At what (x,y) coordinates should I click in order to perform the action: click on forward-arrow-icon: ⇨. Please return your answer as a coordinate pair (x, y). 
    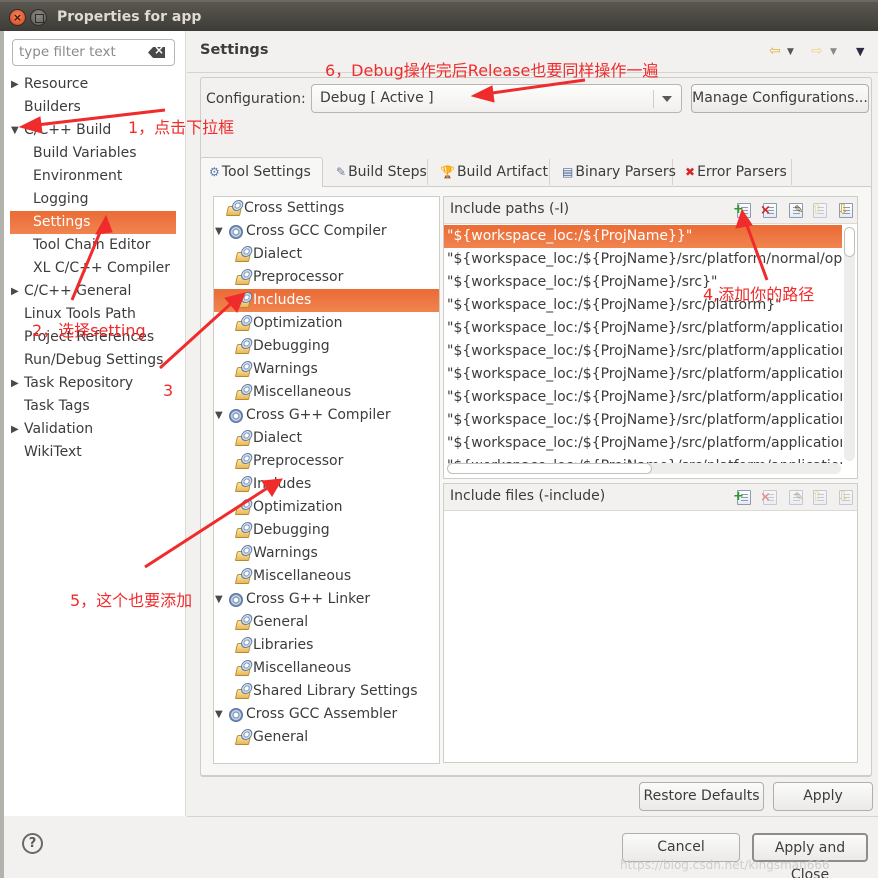
    Looking at the image, I should click on (817, 51).